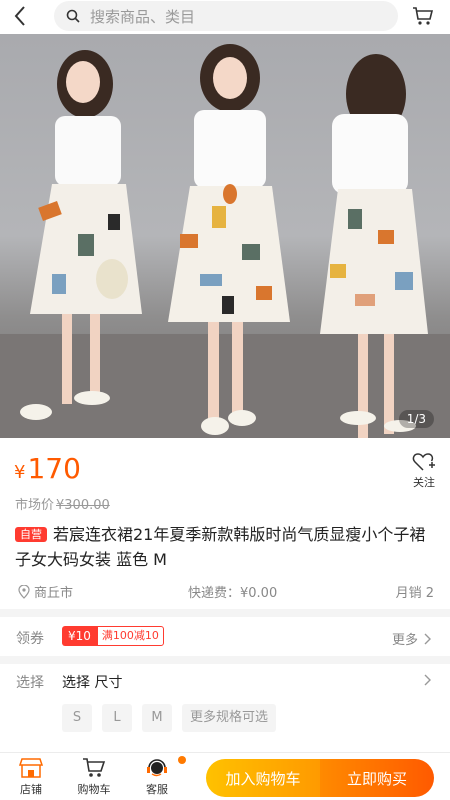 This screenshot has height=800, width=450. I want to click on cart-label: 购物车, so click(94, 789).